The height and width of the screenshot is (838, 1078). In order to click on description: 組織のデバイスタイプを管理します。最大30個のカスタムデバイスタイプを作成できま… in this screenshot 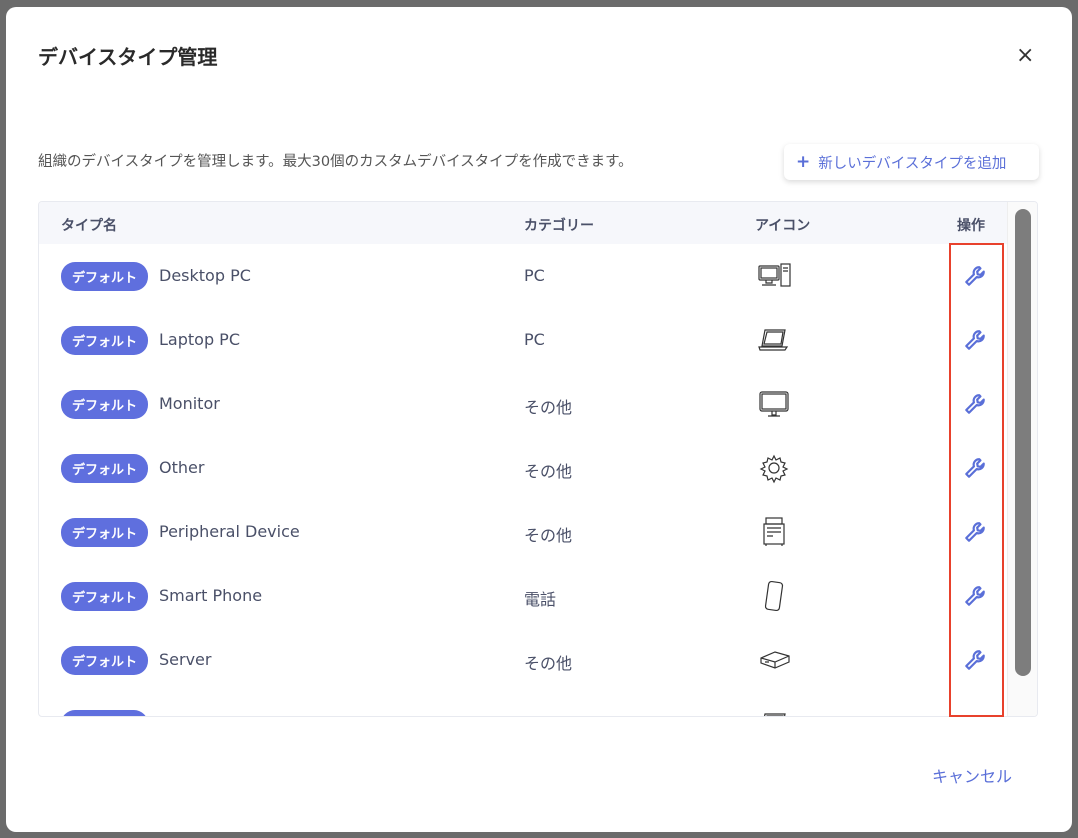, I will do `click(335, 162)`.